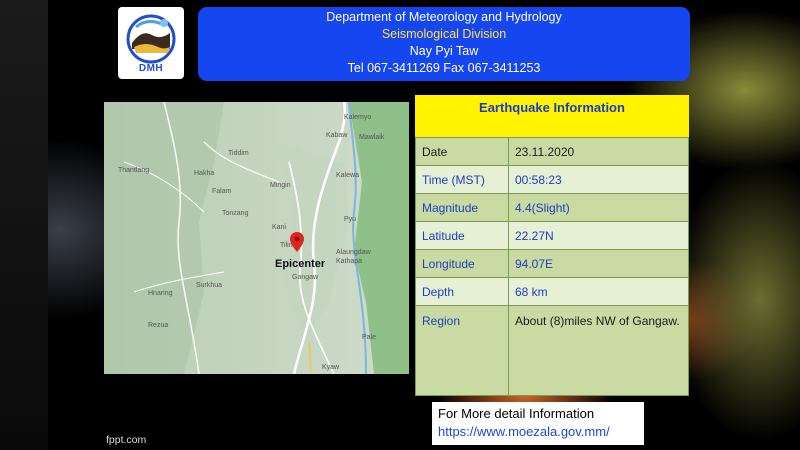 Image resolution: width=800 pixels, height=450 pixels. What do you see at coordinates (516, 413) in the screenshot?
I see `more-info-label: For More detail Information` at bounding box center [516, 413].